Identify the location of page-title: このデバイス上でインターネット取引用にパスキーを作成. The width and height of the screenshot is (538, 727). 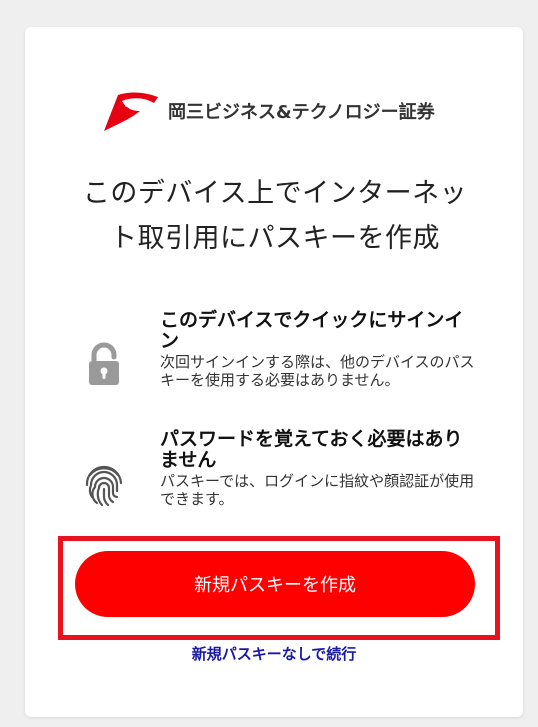
(275, 216).